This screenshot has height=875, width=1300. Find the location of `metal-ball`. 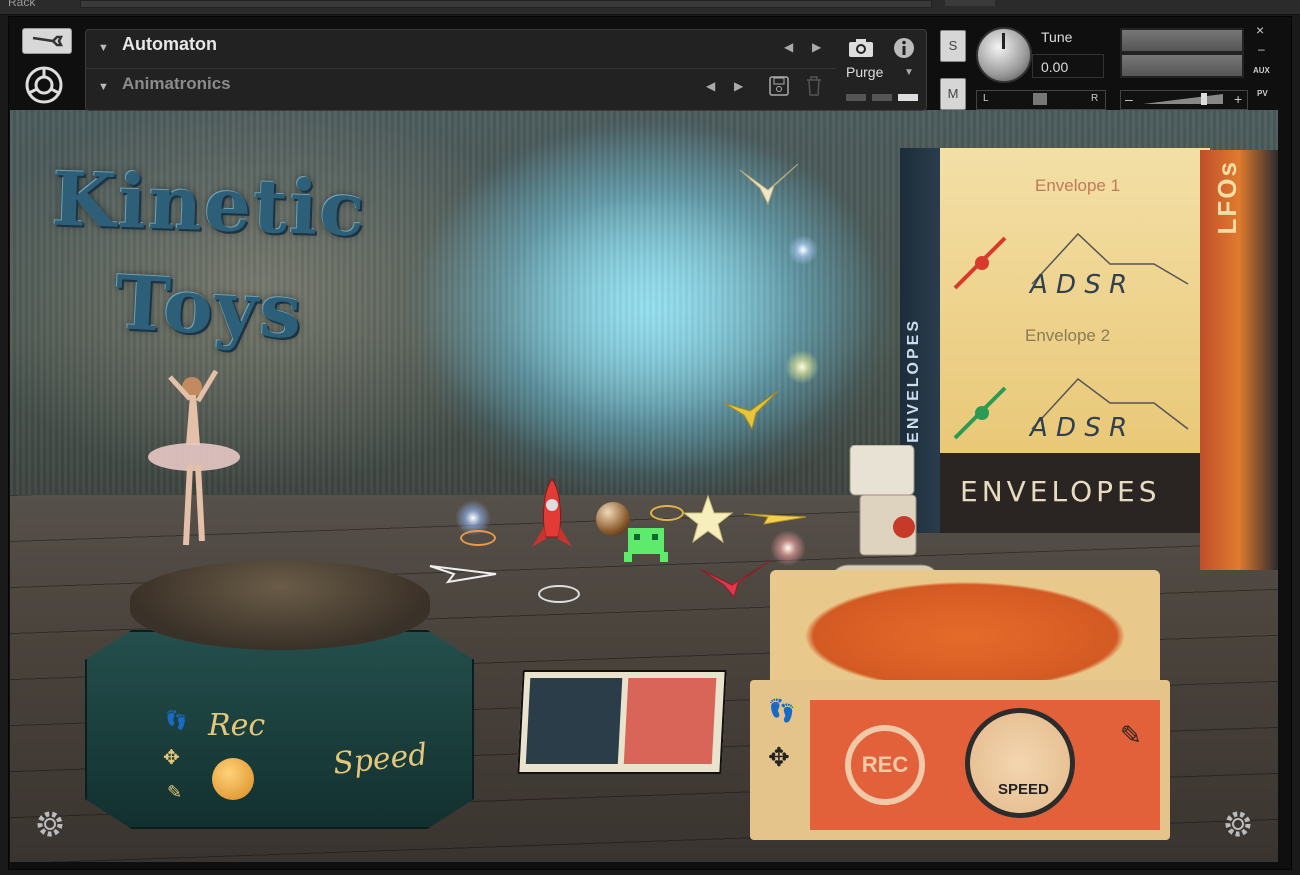

metal-ball is located at coordinates (613, 519).